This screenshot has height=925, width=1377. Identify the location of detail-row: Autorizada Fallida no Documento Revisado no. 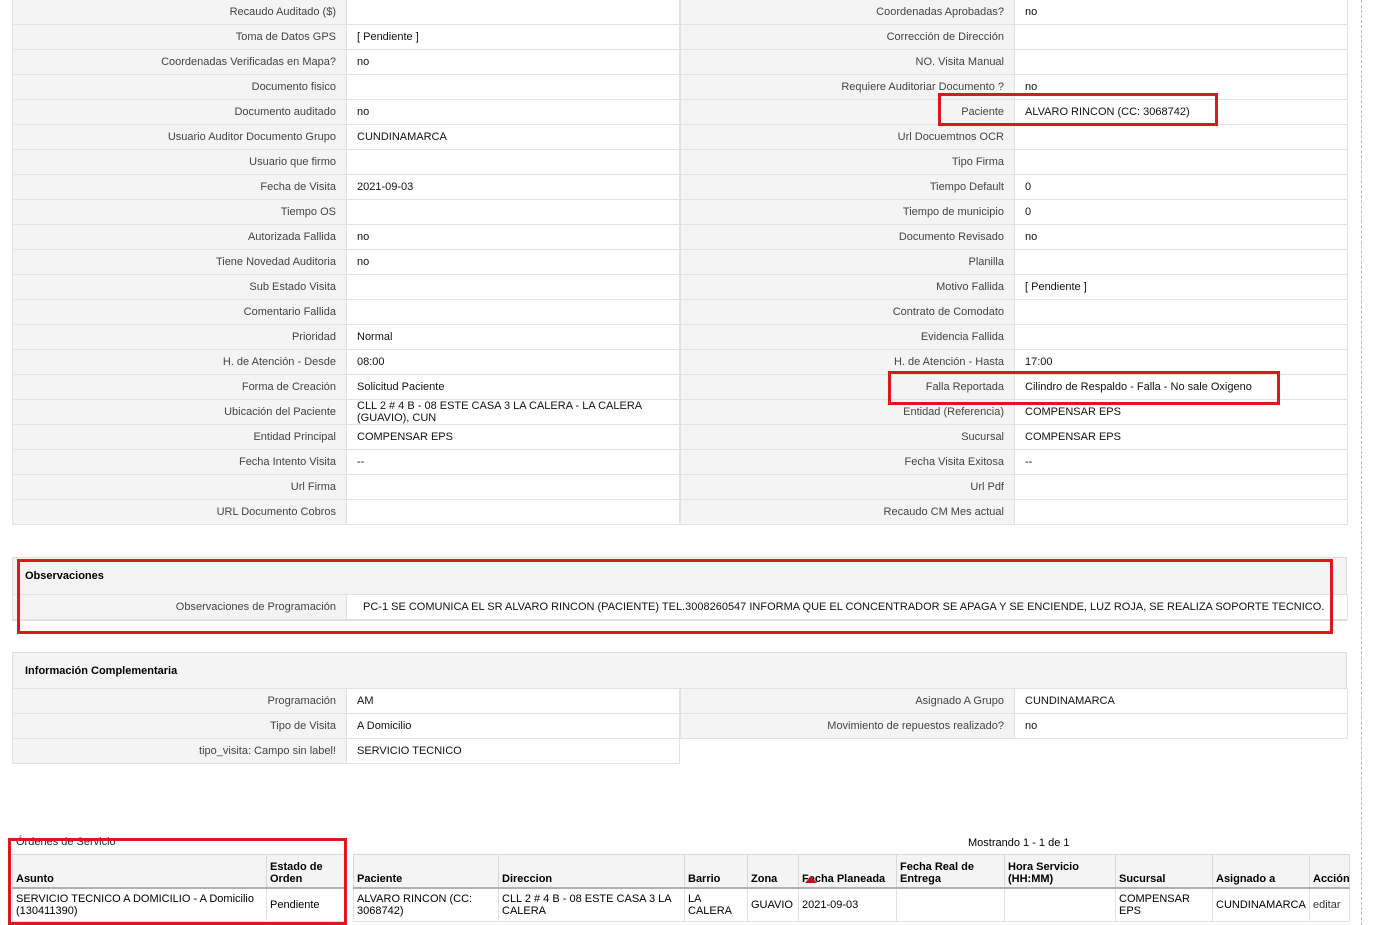
(680, 237).